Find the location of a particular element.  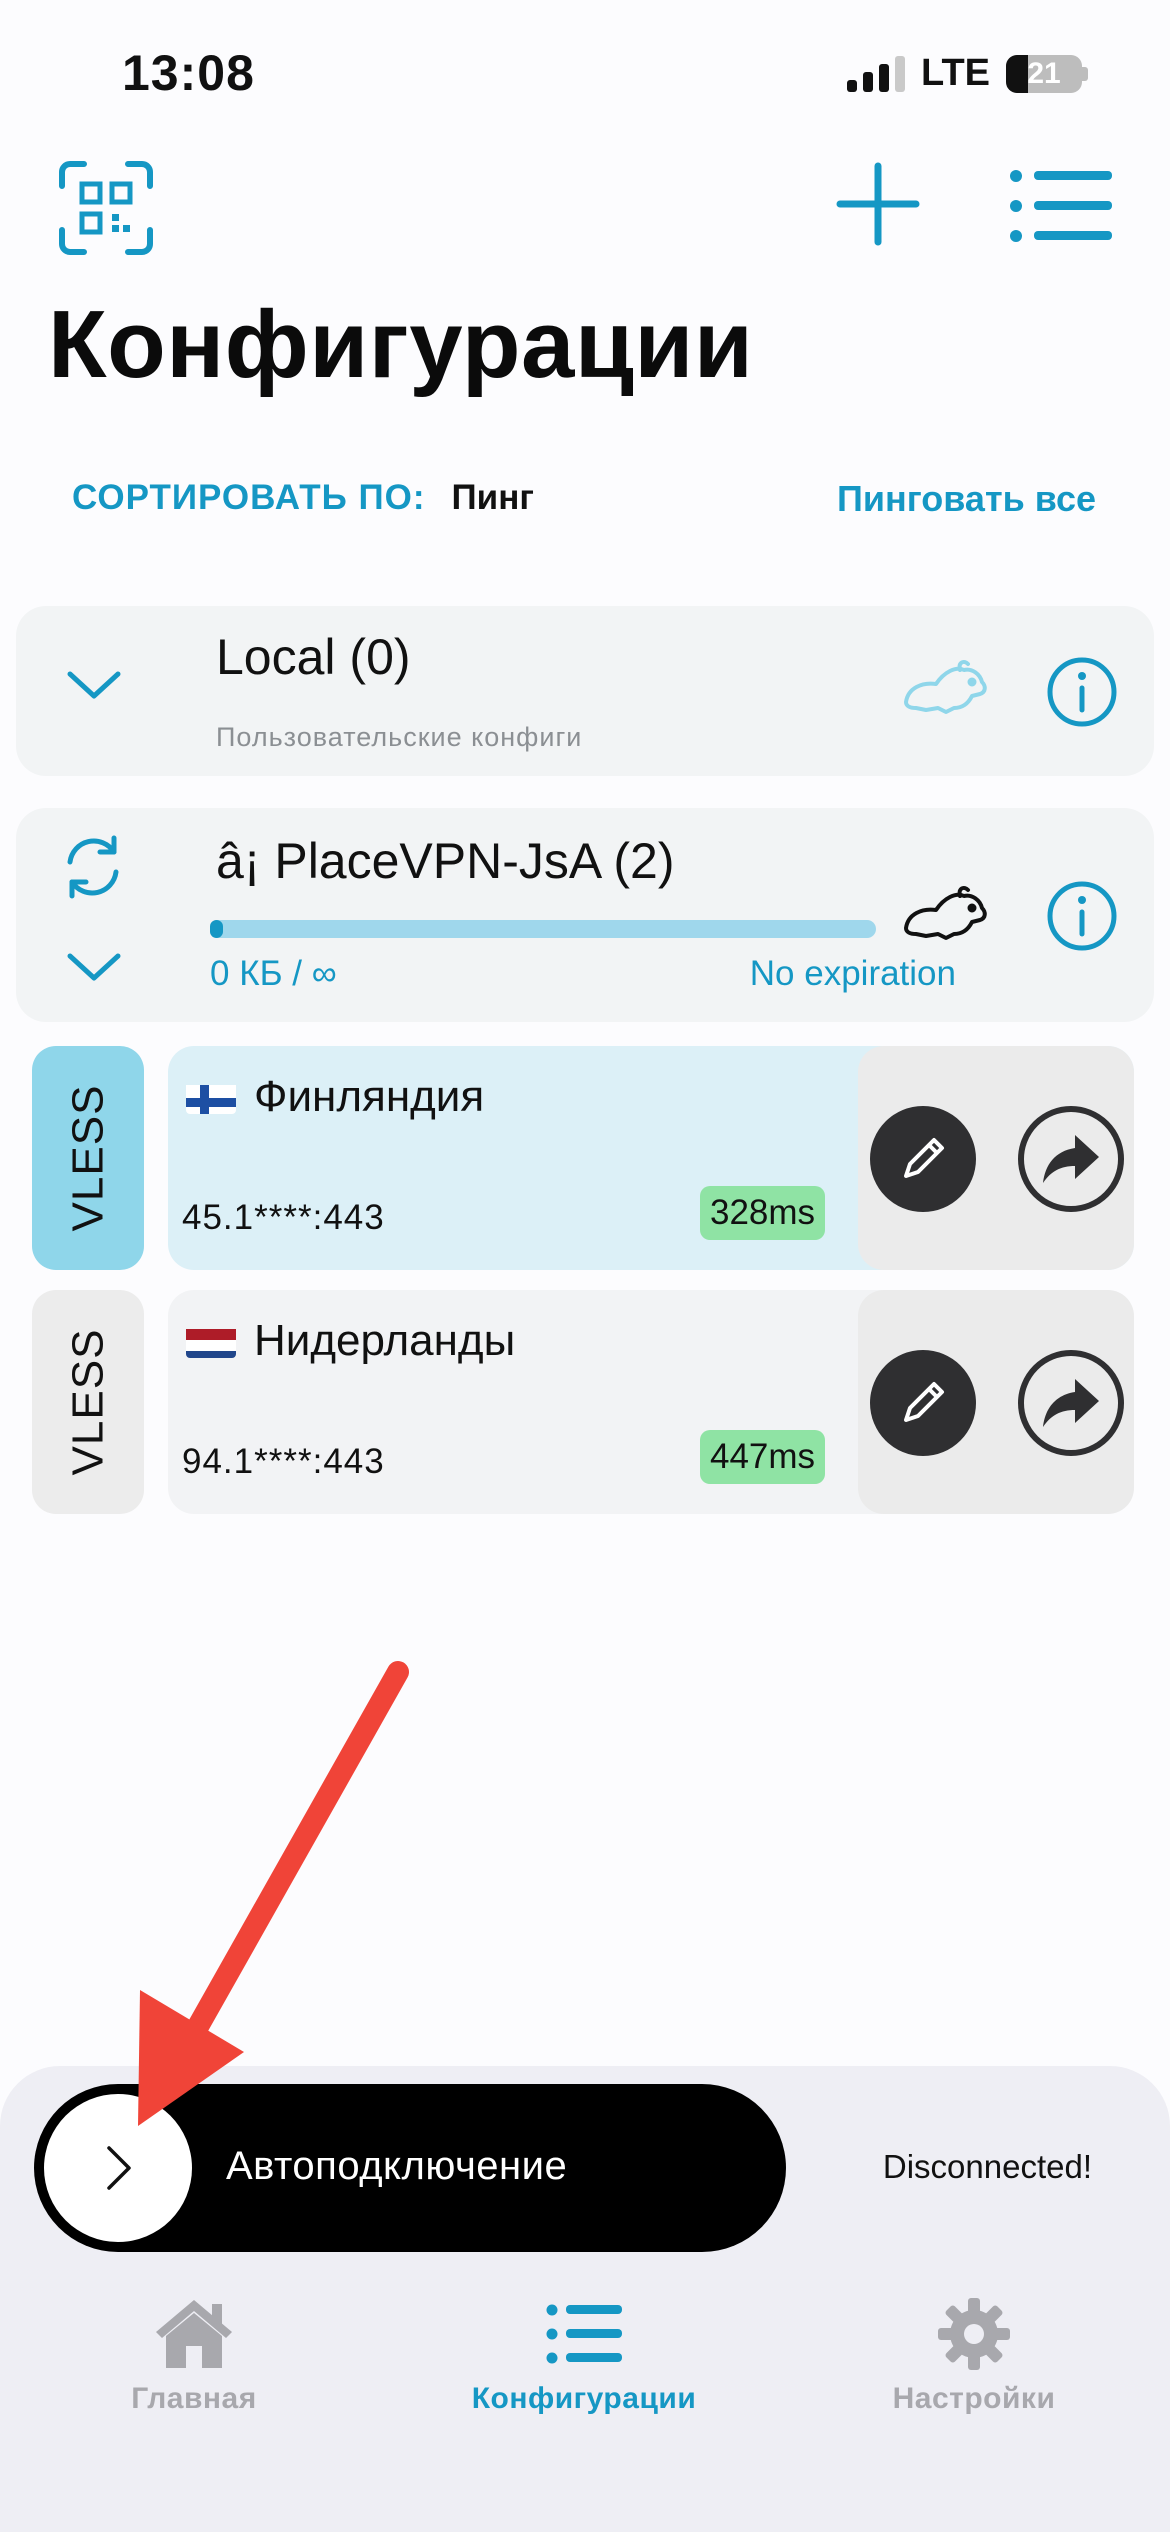

config-name-row: Финляндия is located at coordinates (335, 1097).